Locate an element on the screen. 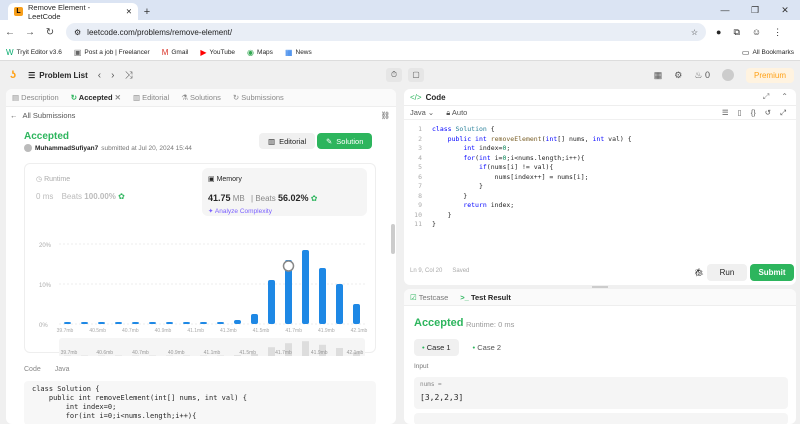 The width and height of the screenshot is (800, 424). submit-button: Submit is located at coordinates (772, 272).